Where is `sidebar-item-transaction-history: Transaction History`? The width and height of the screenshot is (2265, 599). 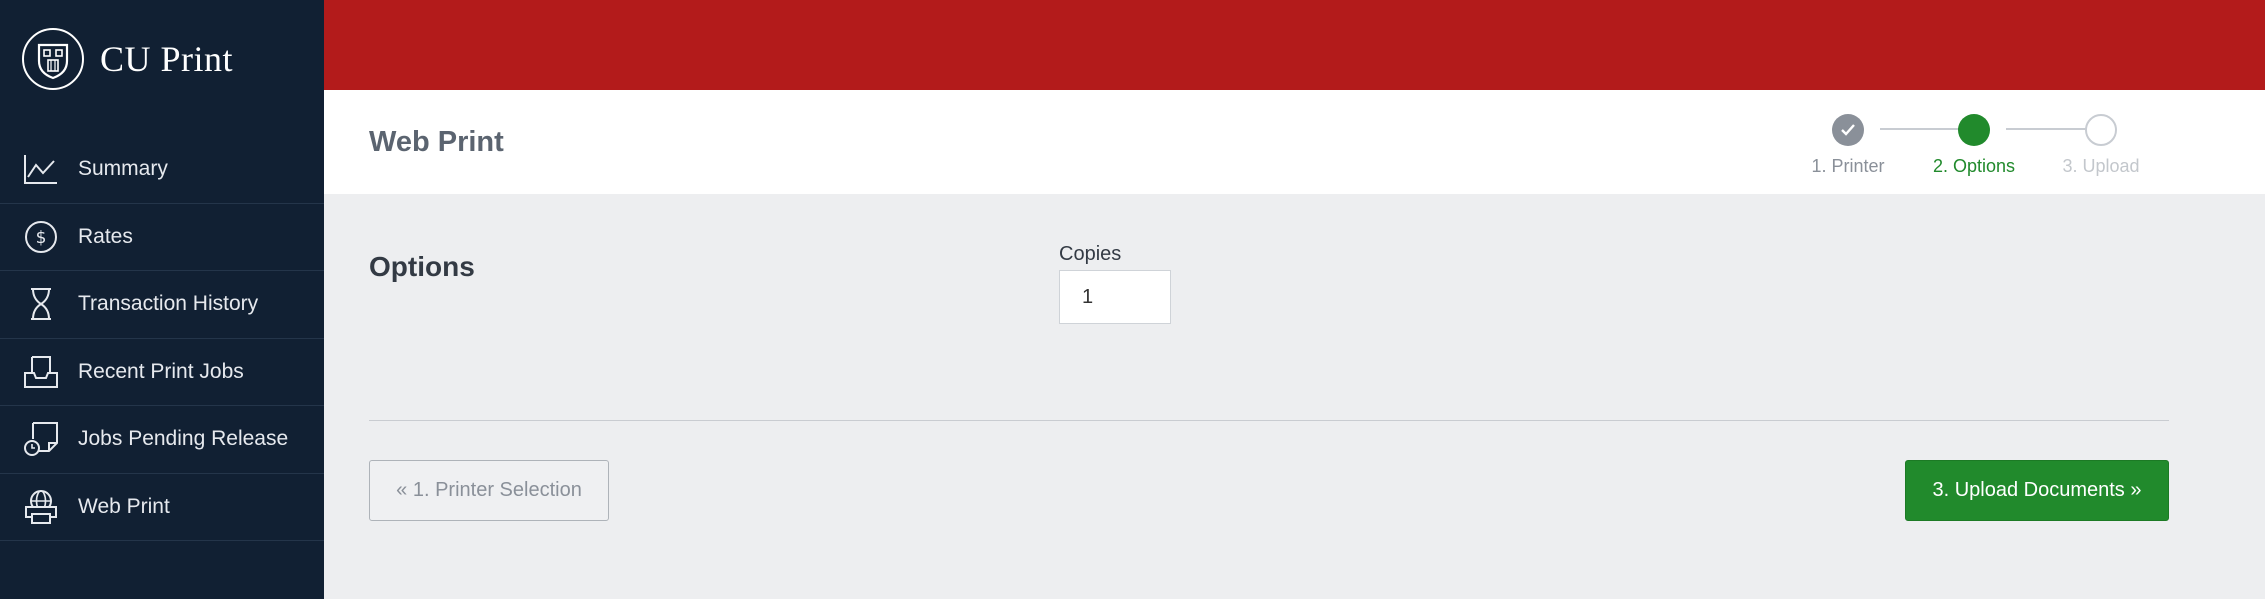
sidebar-item-transaction-history: Transaction History is located at coordinates (162, 305).